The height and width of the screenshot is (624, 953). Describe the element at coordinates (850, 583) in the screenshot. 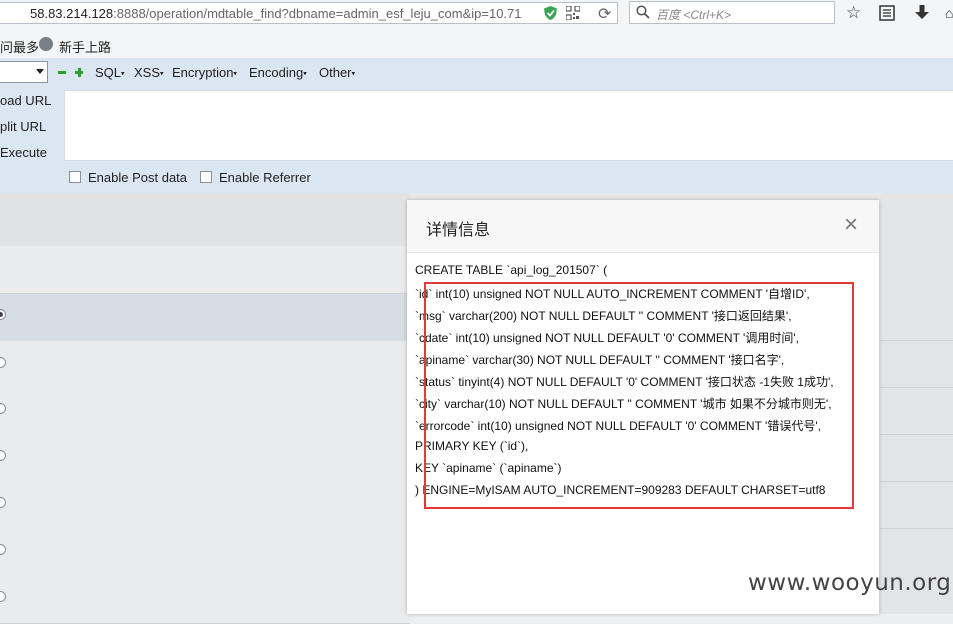

I see `watermark: www.wooyun.org` at that location.